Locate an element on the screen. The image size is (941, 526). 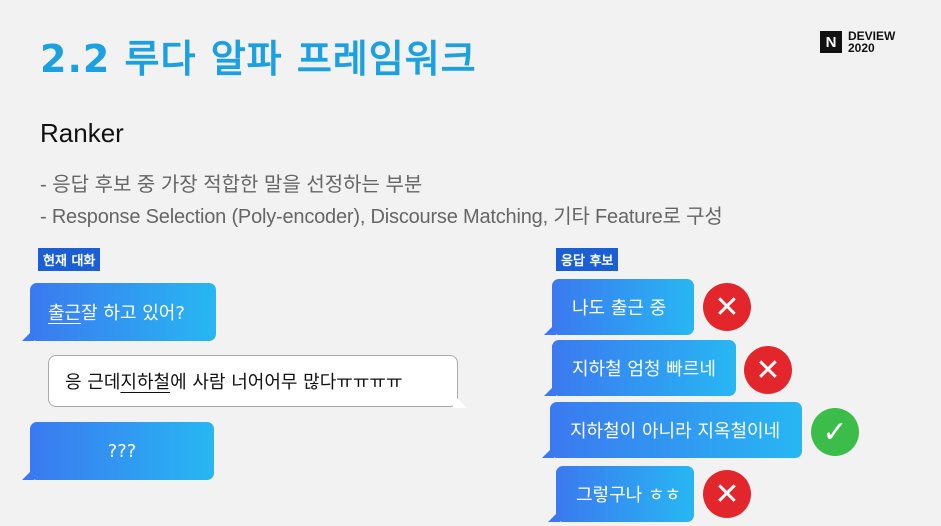
logo-line2: 2020 is located at coordinates (861, 48).